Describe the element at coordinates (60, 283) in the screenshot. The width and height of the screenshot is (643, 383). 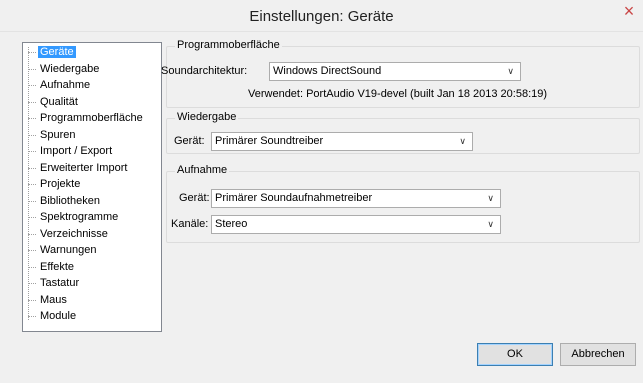
I see `tree-item-label: Tastatur` at that location.